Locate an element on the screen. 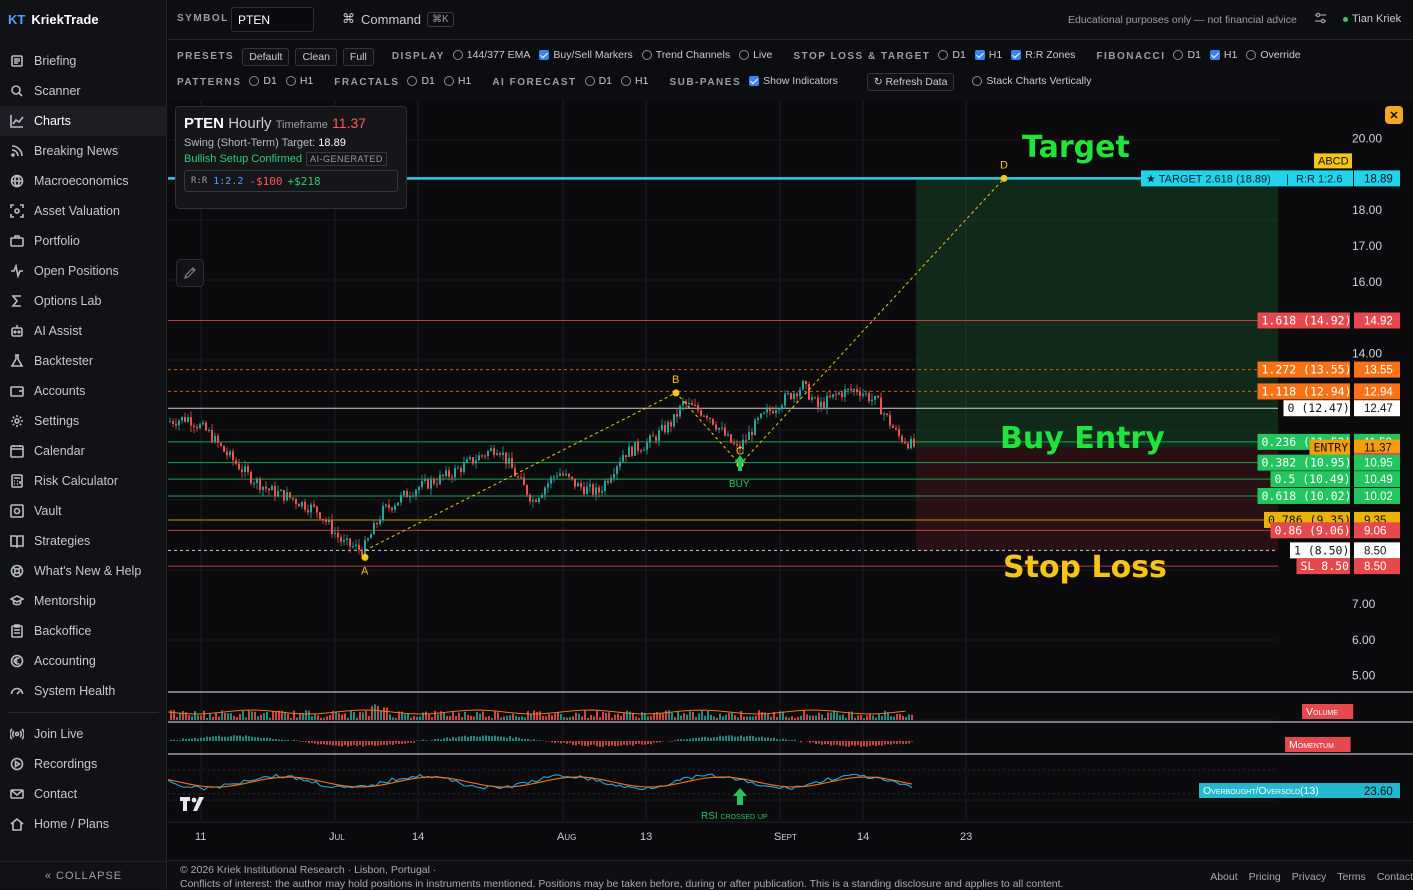 This screenshot has width=1413, height=890. sidebar-item-calendar: Calendar is located at coordinates (83, 451).